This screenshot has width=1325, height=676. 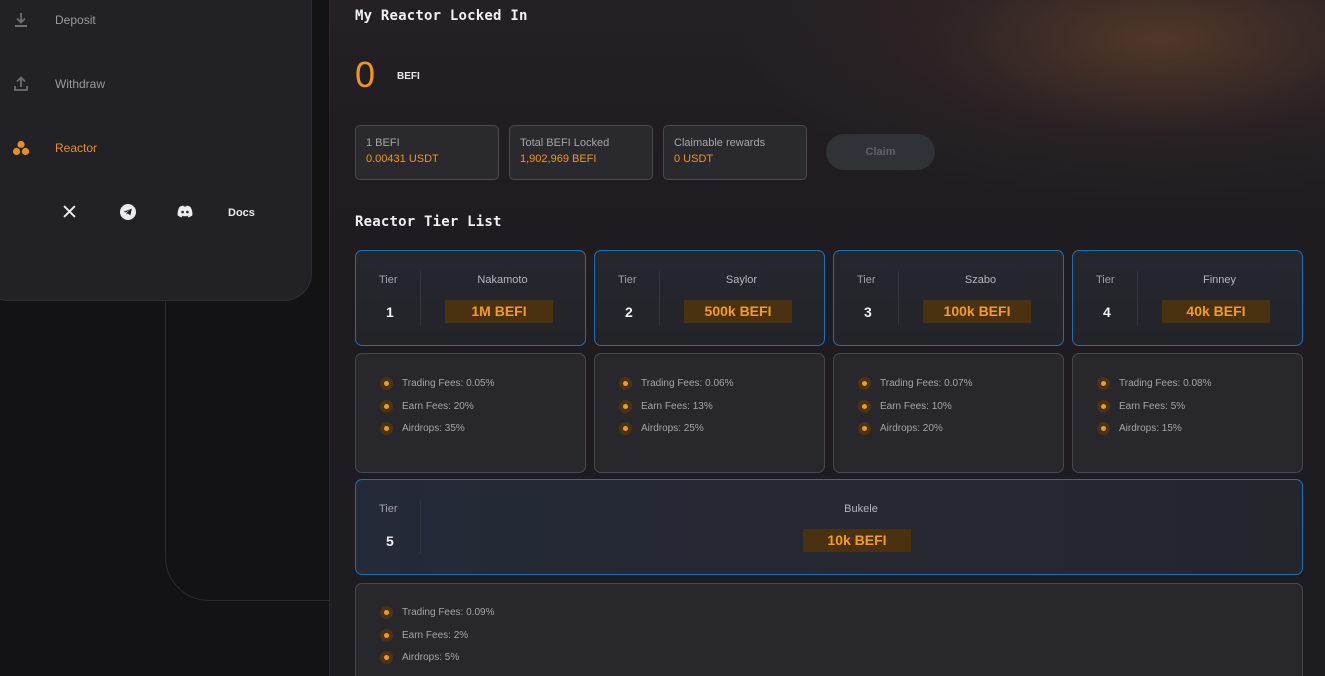 What do you see at coordinates (861, 509) in the screenshot?
I see `tier-name: Bukele` at bounding box center [861, 509].